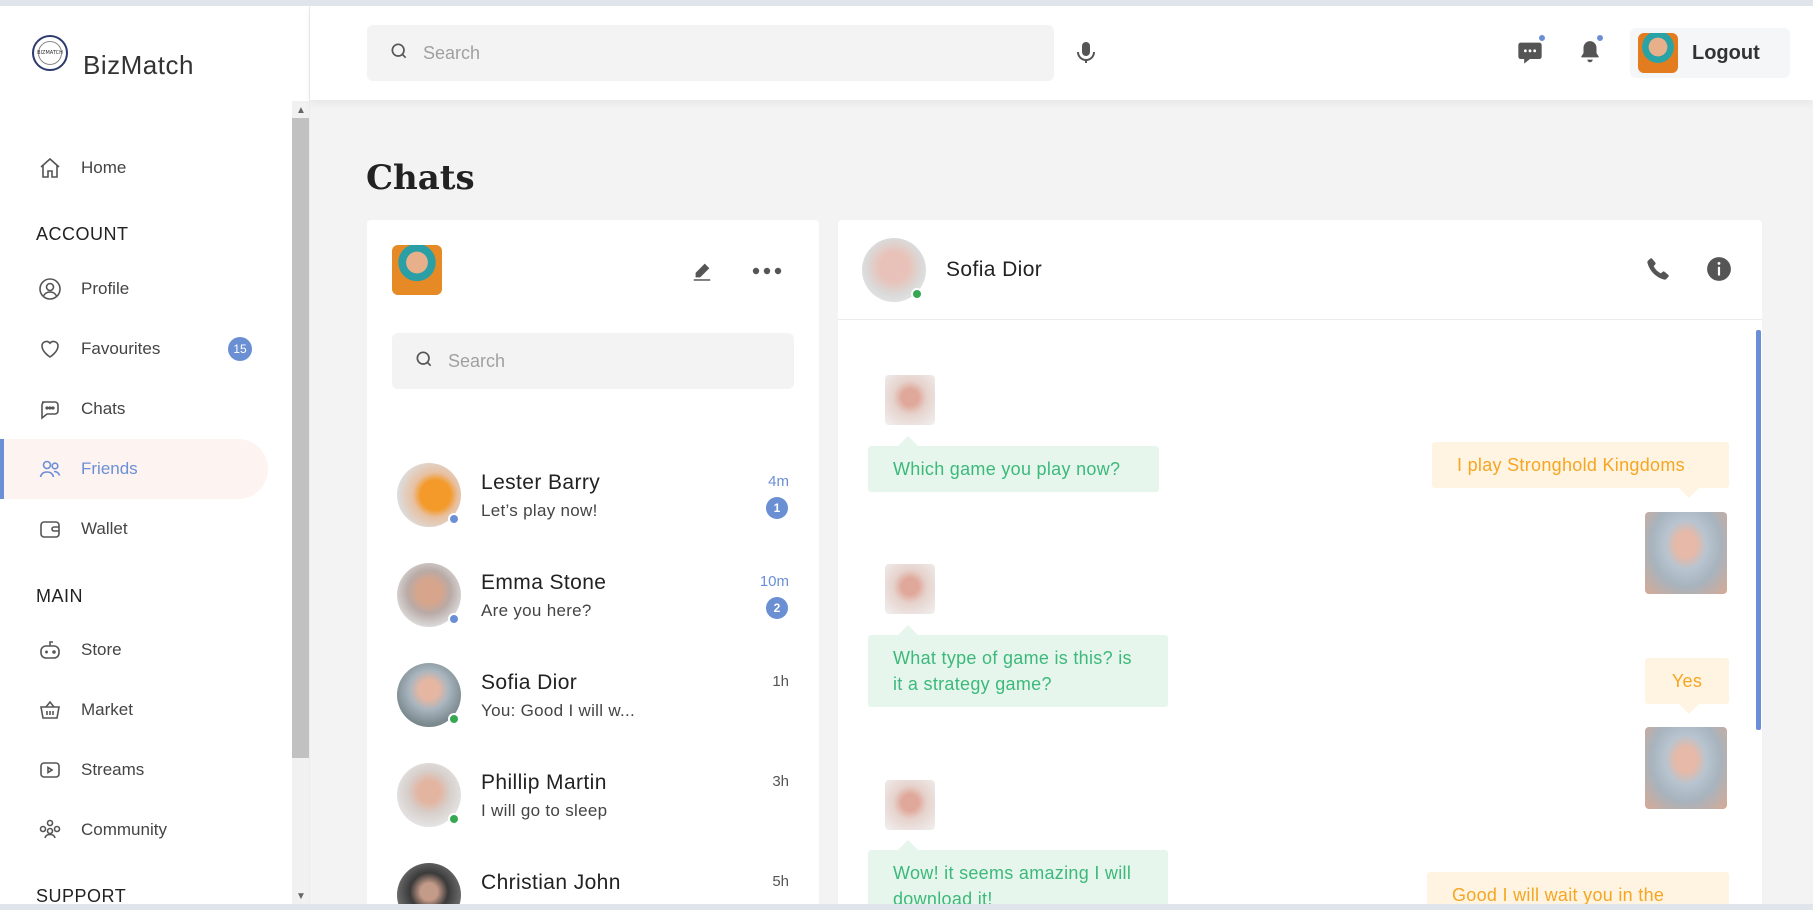  Describe the element at coordinates (134, 529) in the screenshot. I see `sidebar-item-wallet: Wallet` at that location.